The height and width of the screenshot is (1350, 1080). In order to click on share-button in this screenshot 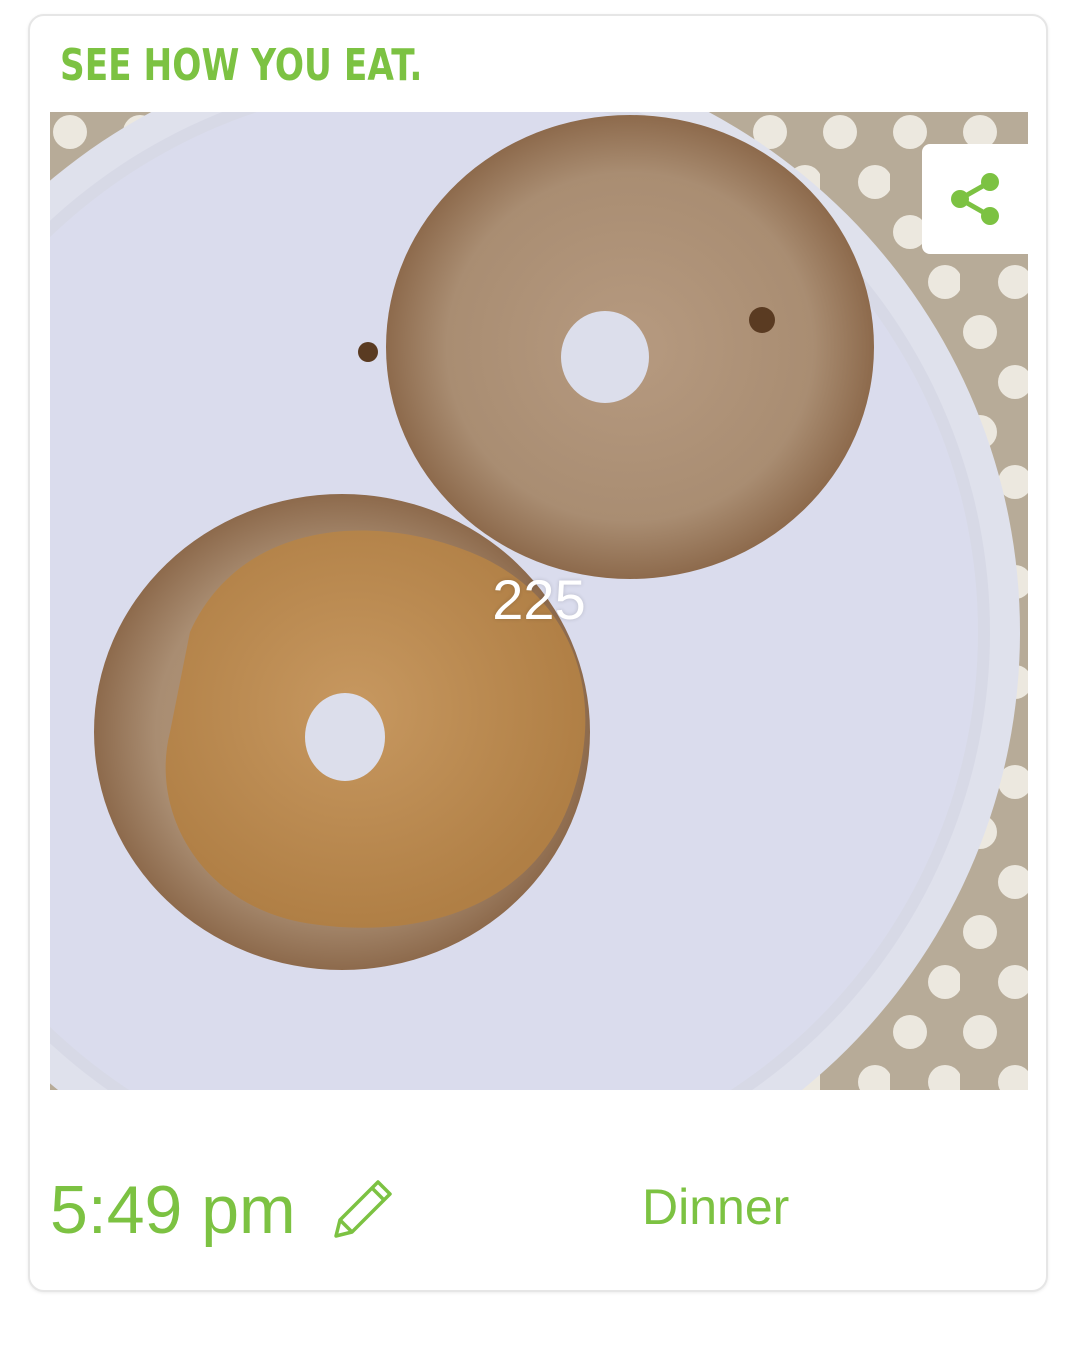, I will do `click(975, 199)`.